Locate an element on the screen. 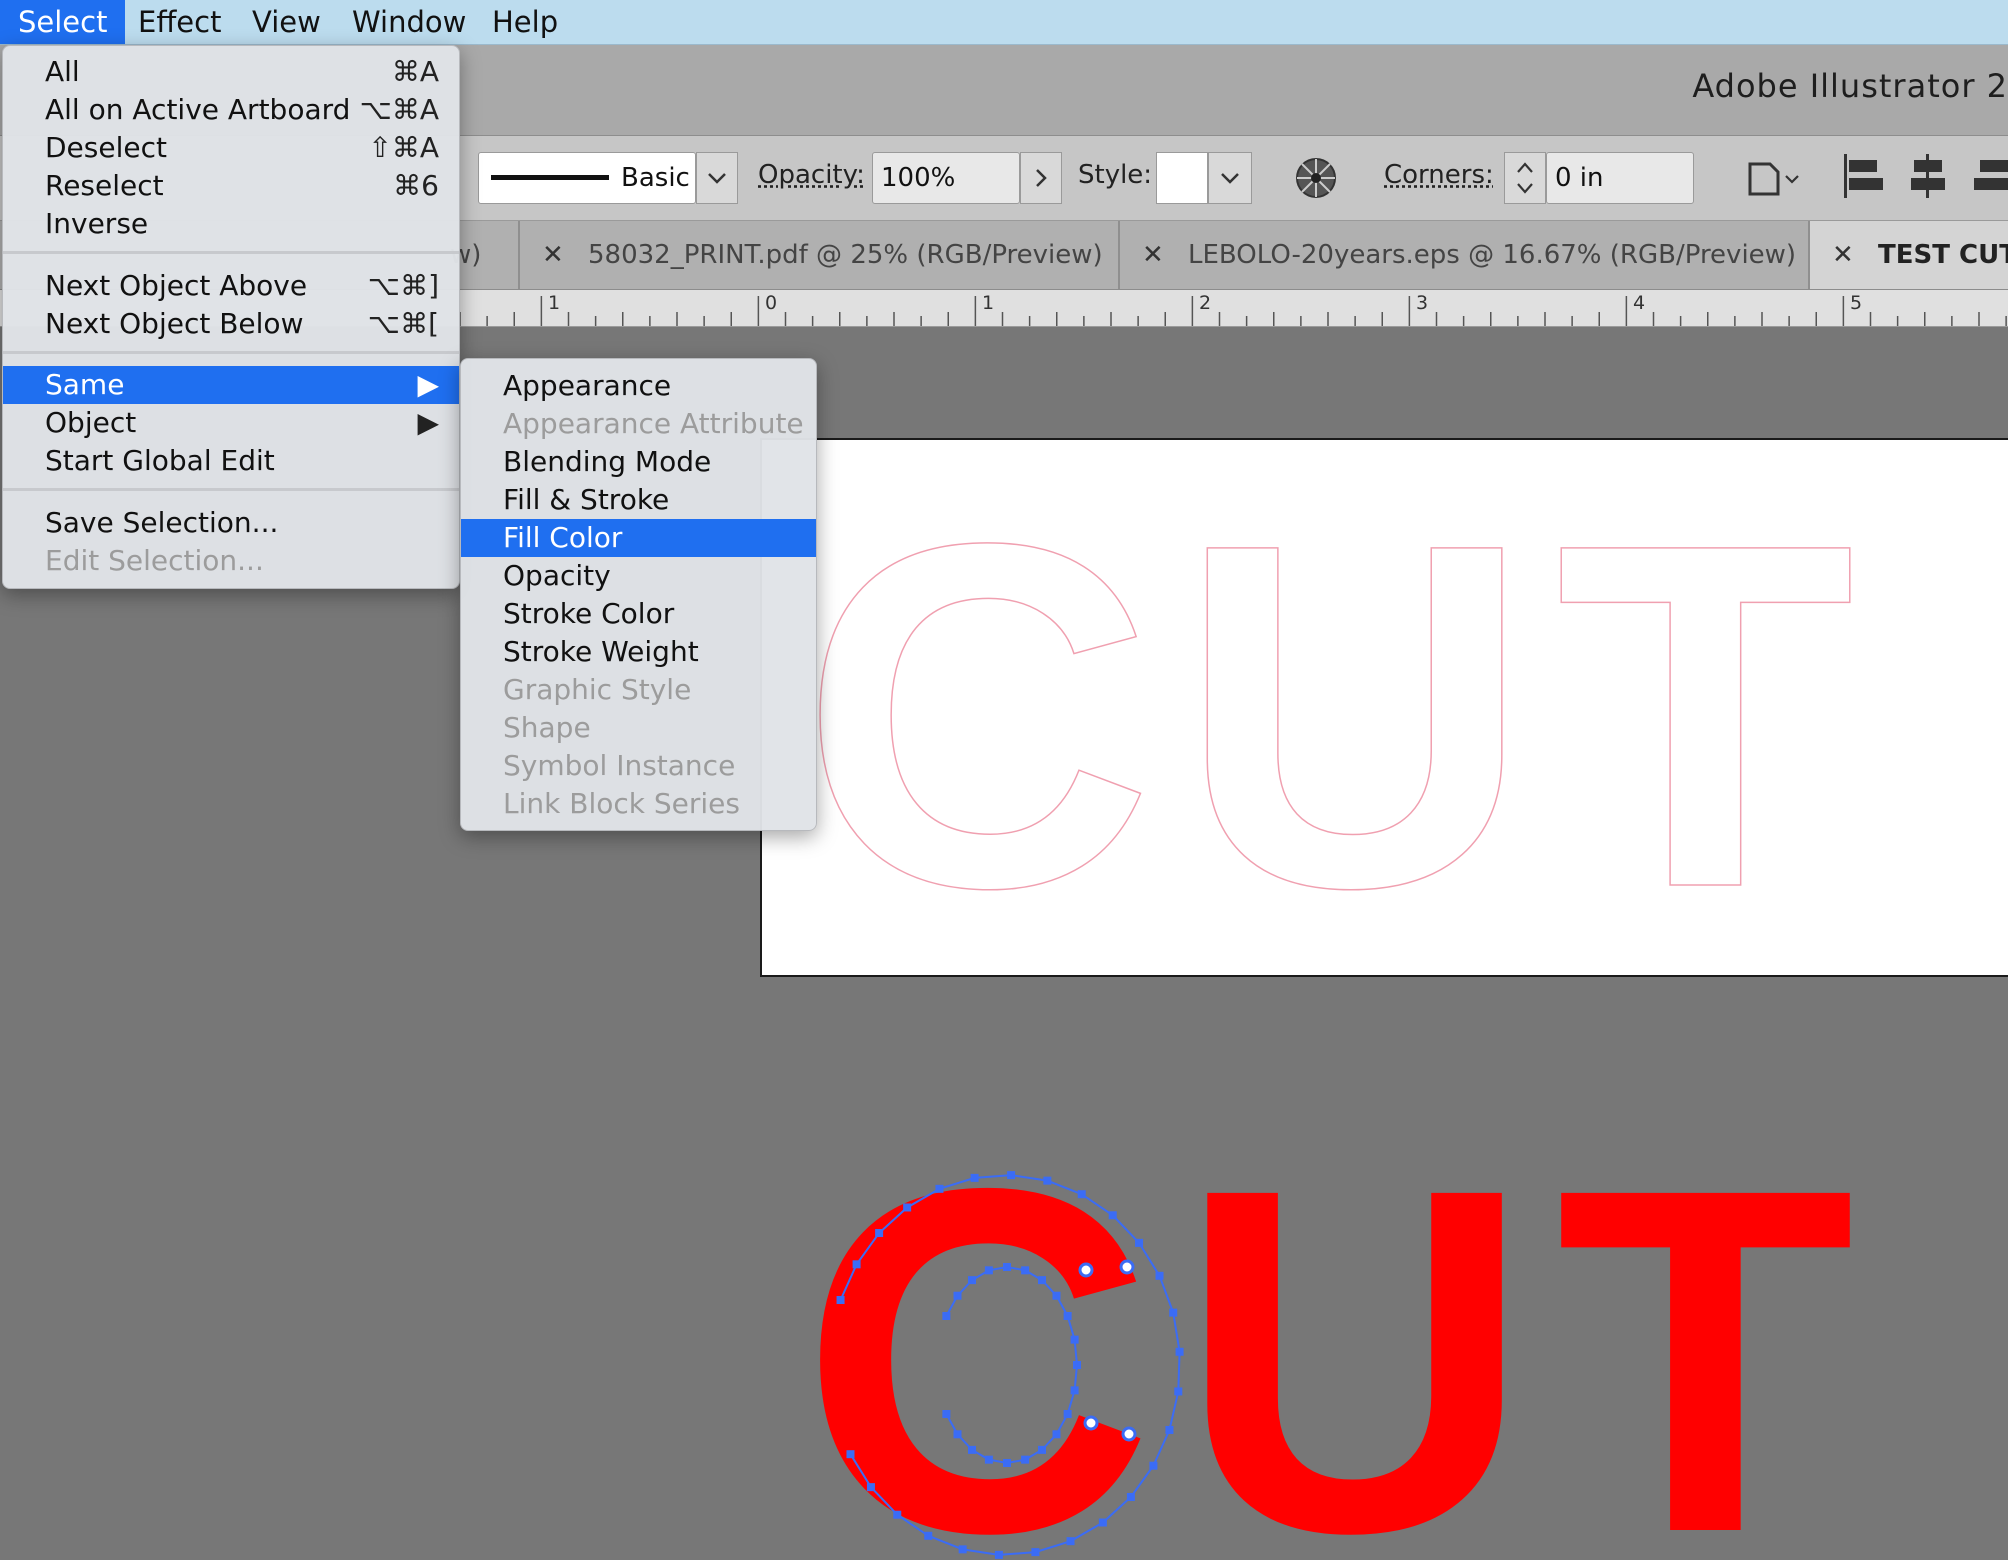 The width and height of the screenshot is (2008, 1560). menu-item-reselect: Reselect ⌘6 is located at coordinates (231, 186).